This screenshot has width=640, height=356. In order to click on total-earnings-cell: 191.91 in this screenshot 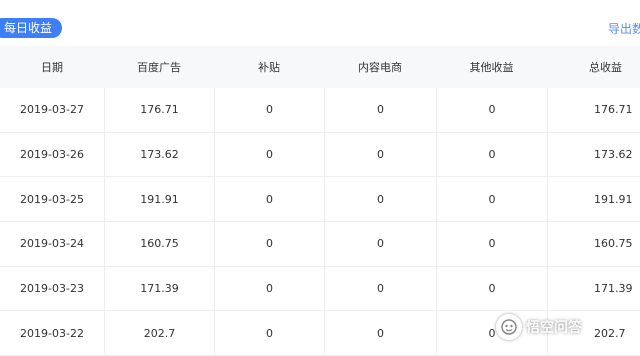, I will do `click(593, 199)`.